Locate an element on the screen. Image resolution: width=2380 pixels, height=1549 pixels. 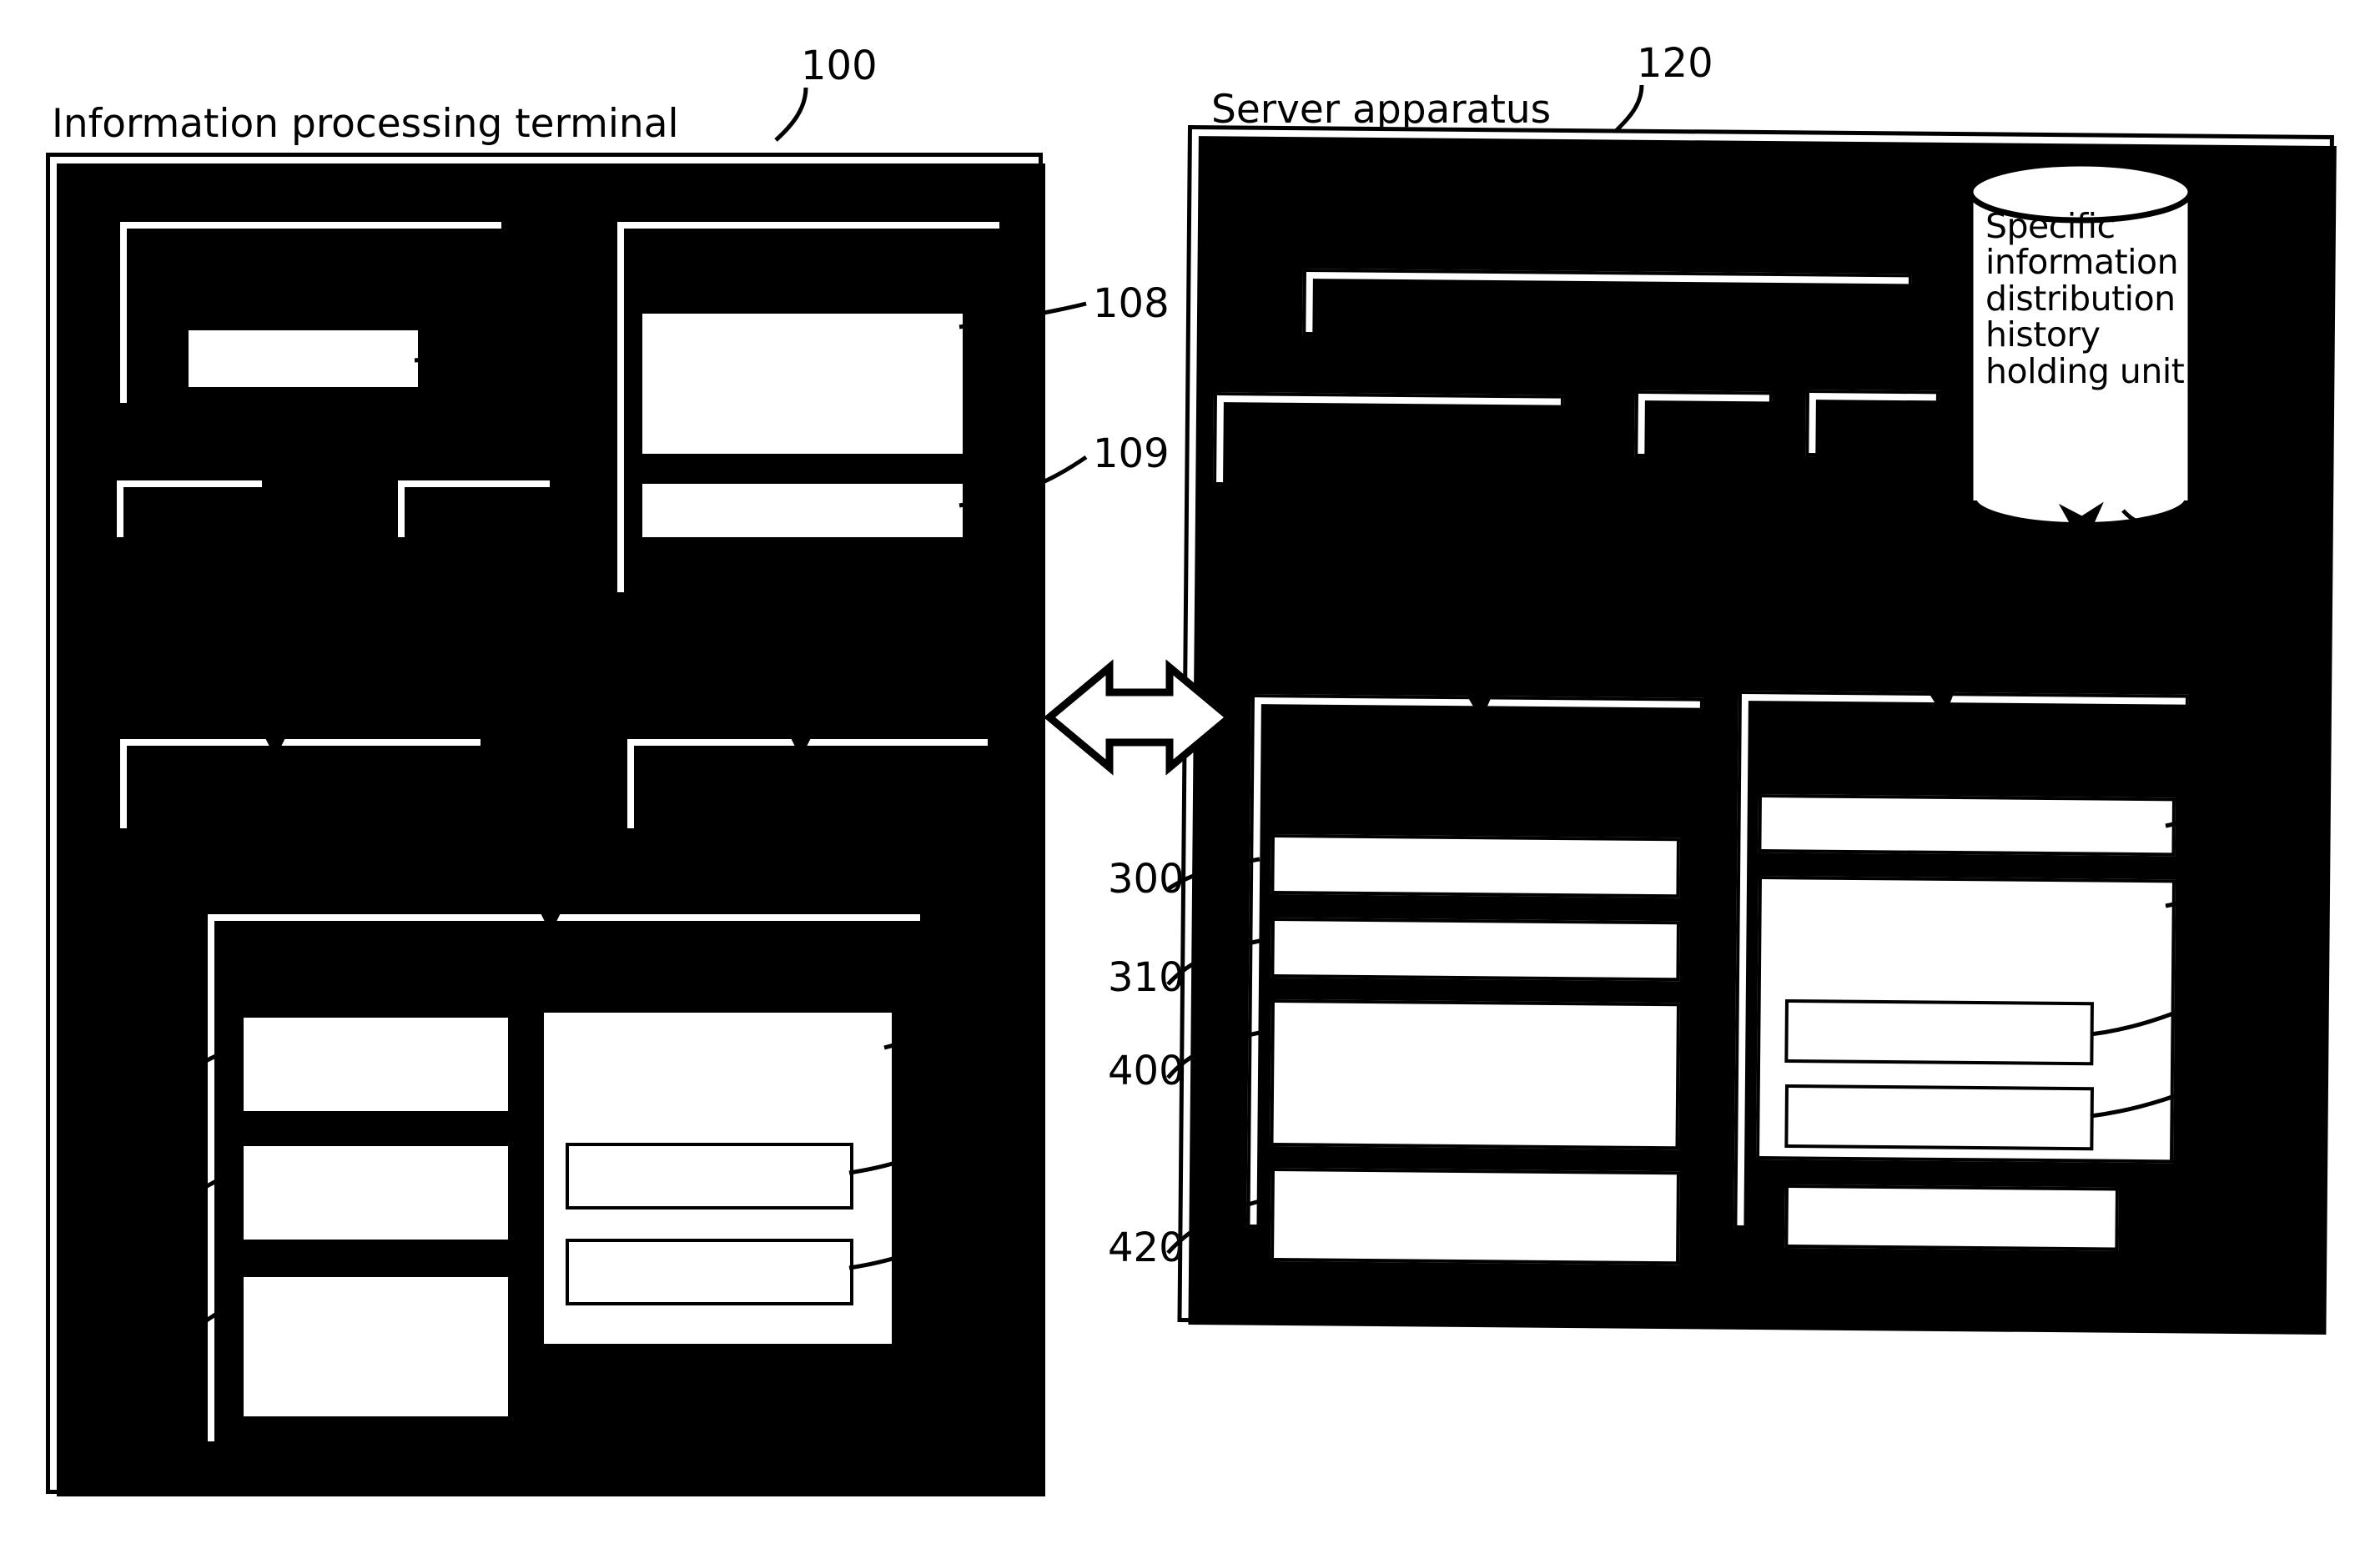
ref-109: 109 is located at coordinates (1131, 453).